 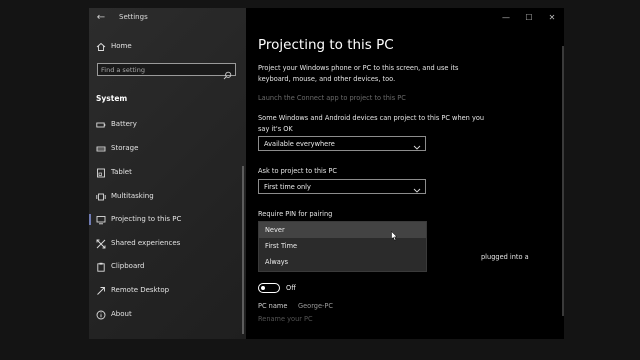 What do you see at coordinates (133, 17) in the screenshot?
I see `app-title: Settings` at bounding box center [133, 17].